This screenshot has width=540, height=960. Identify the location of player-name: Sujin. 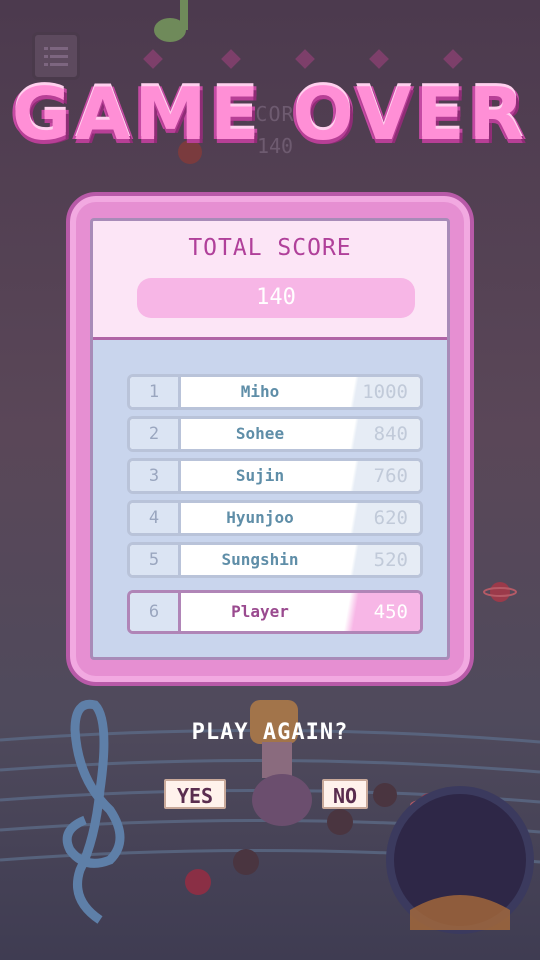
(260, 475).